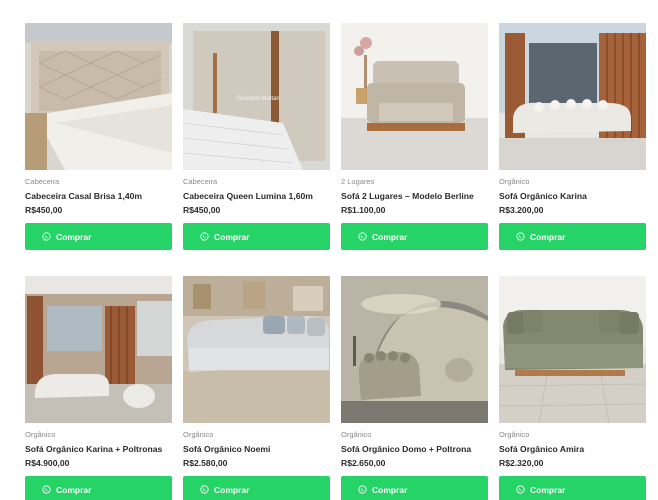  I want to click on product-category: 2 Lugares, so click(358, 181).